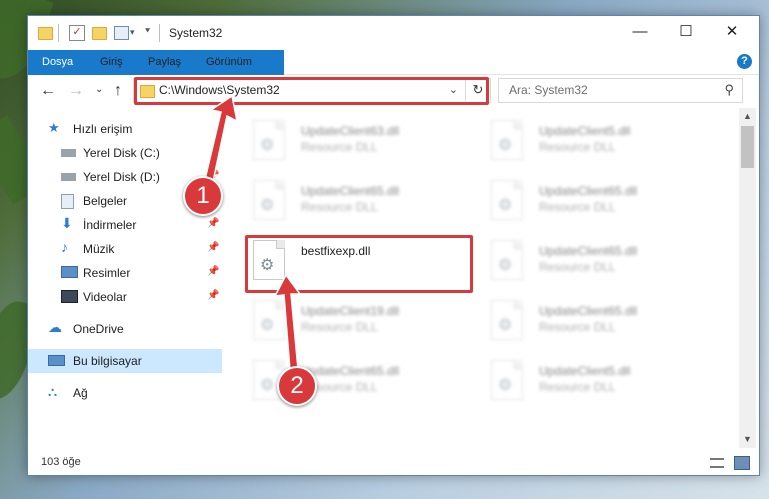 The height and width of the screenshot is (499, 769). Describe the element at coordinates (137, 34) in the screenshot. I see `chevron-down-icon: ▾` at that location.